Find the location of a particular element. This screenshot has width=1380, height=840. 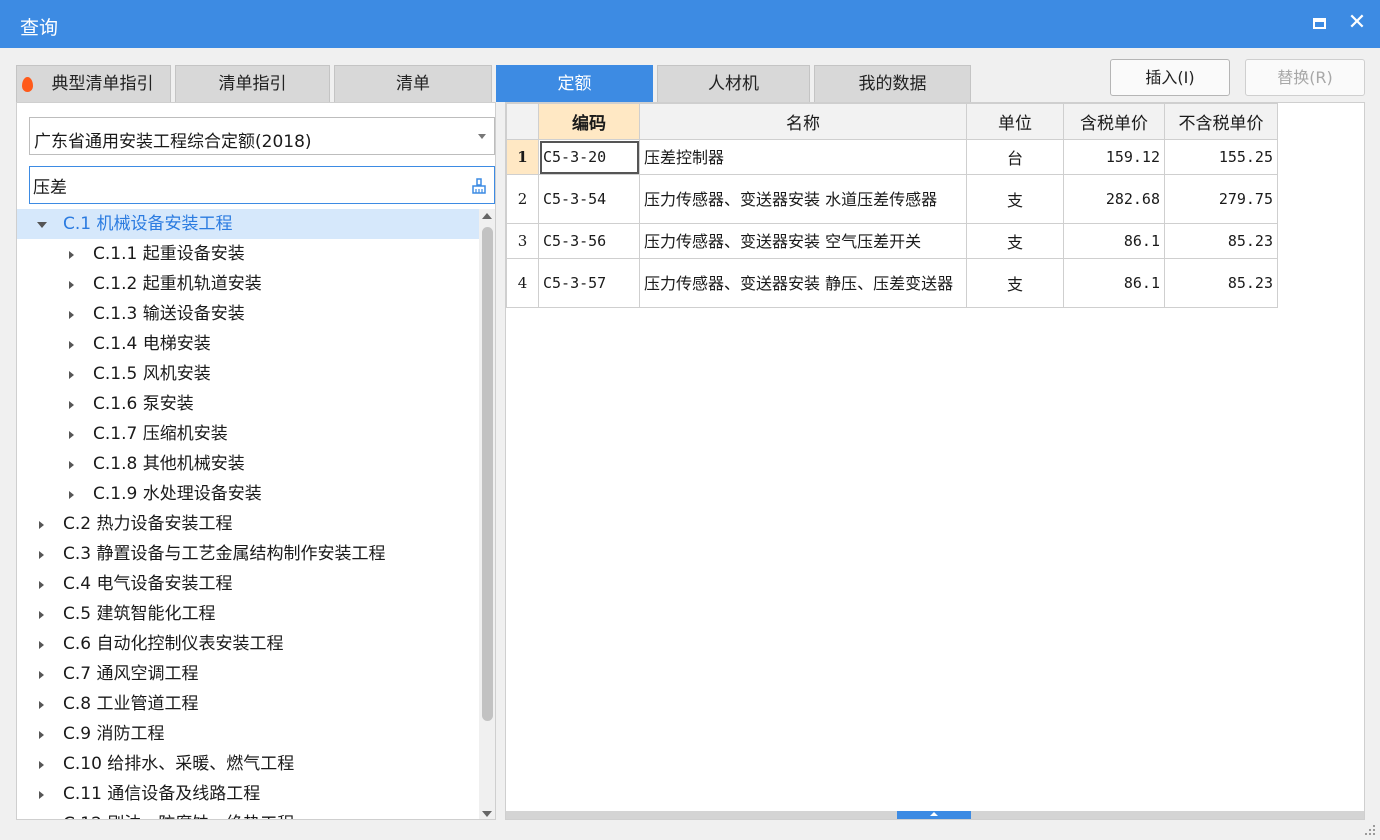

cell-name: 压力传感器、变送器安装 静压、压差变送器 is located at coordinates (803, 283).